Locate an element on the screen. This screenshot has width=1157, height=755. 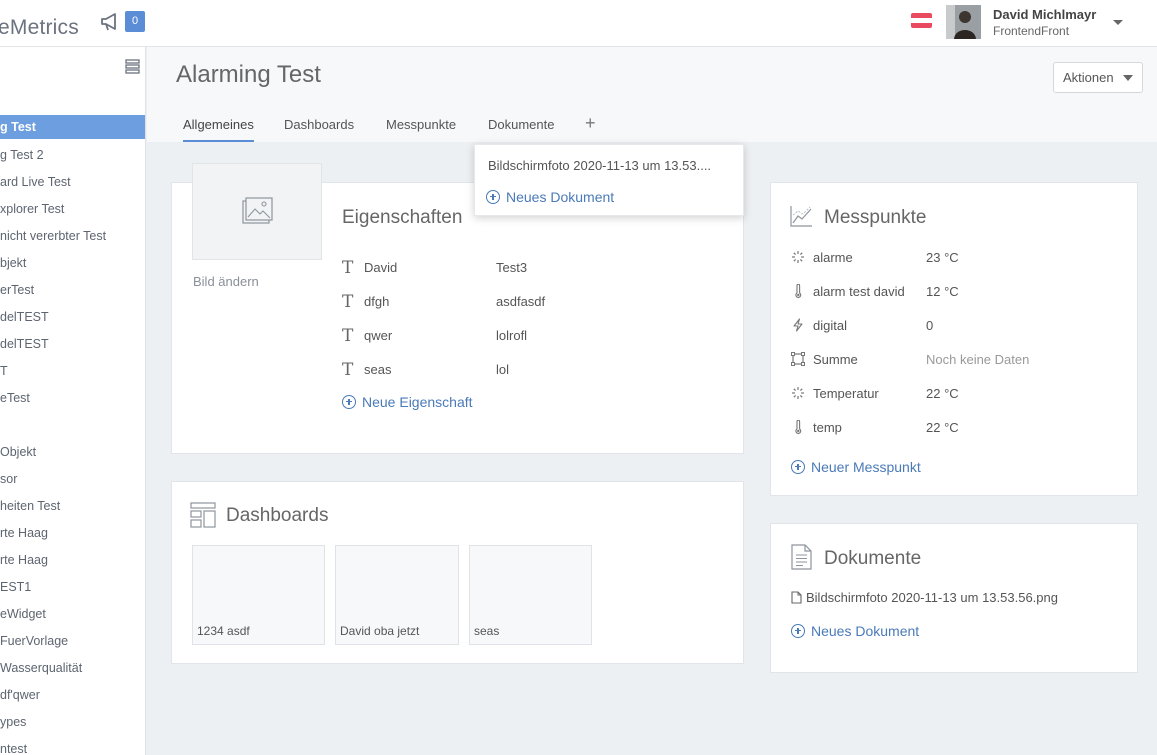
property-key: David is located at coordinates (381, 267).